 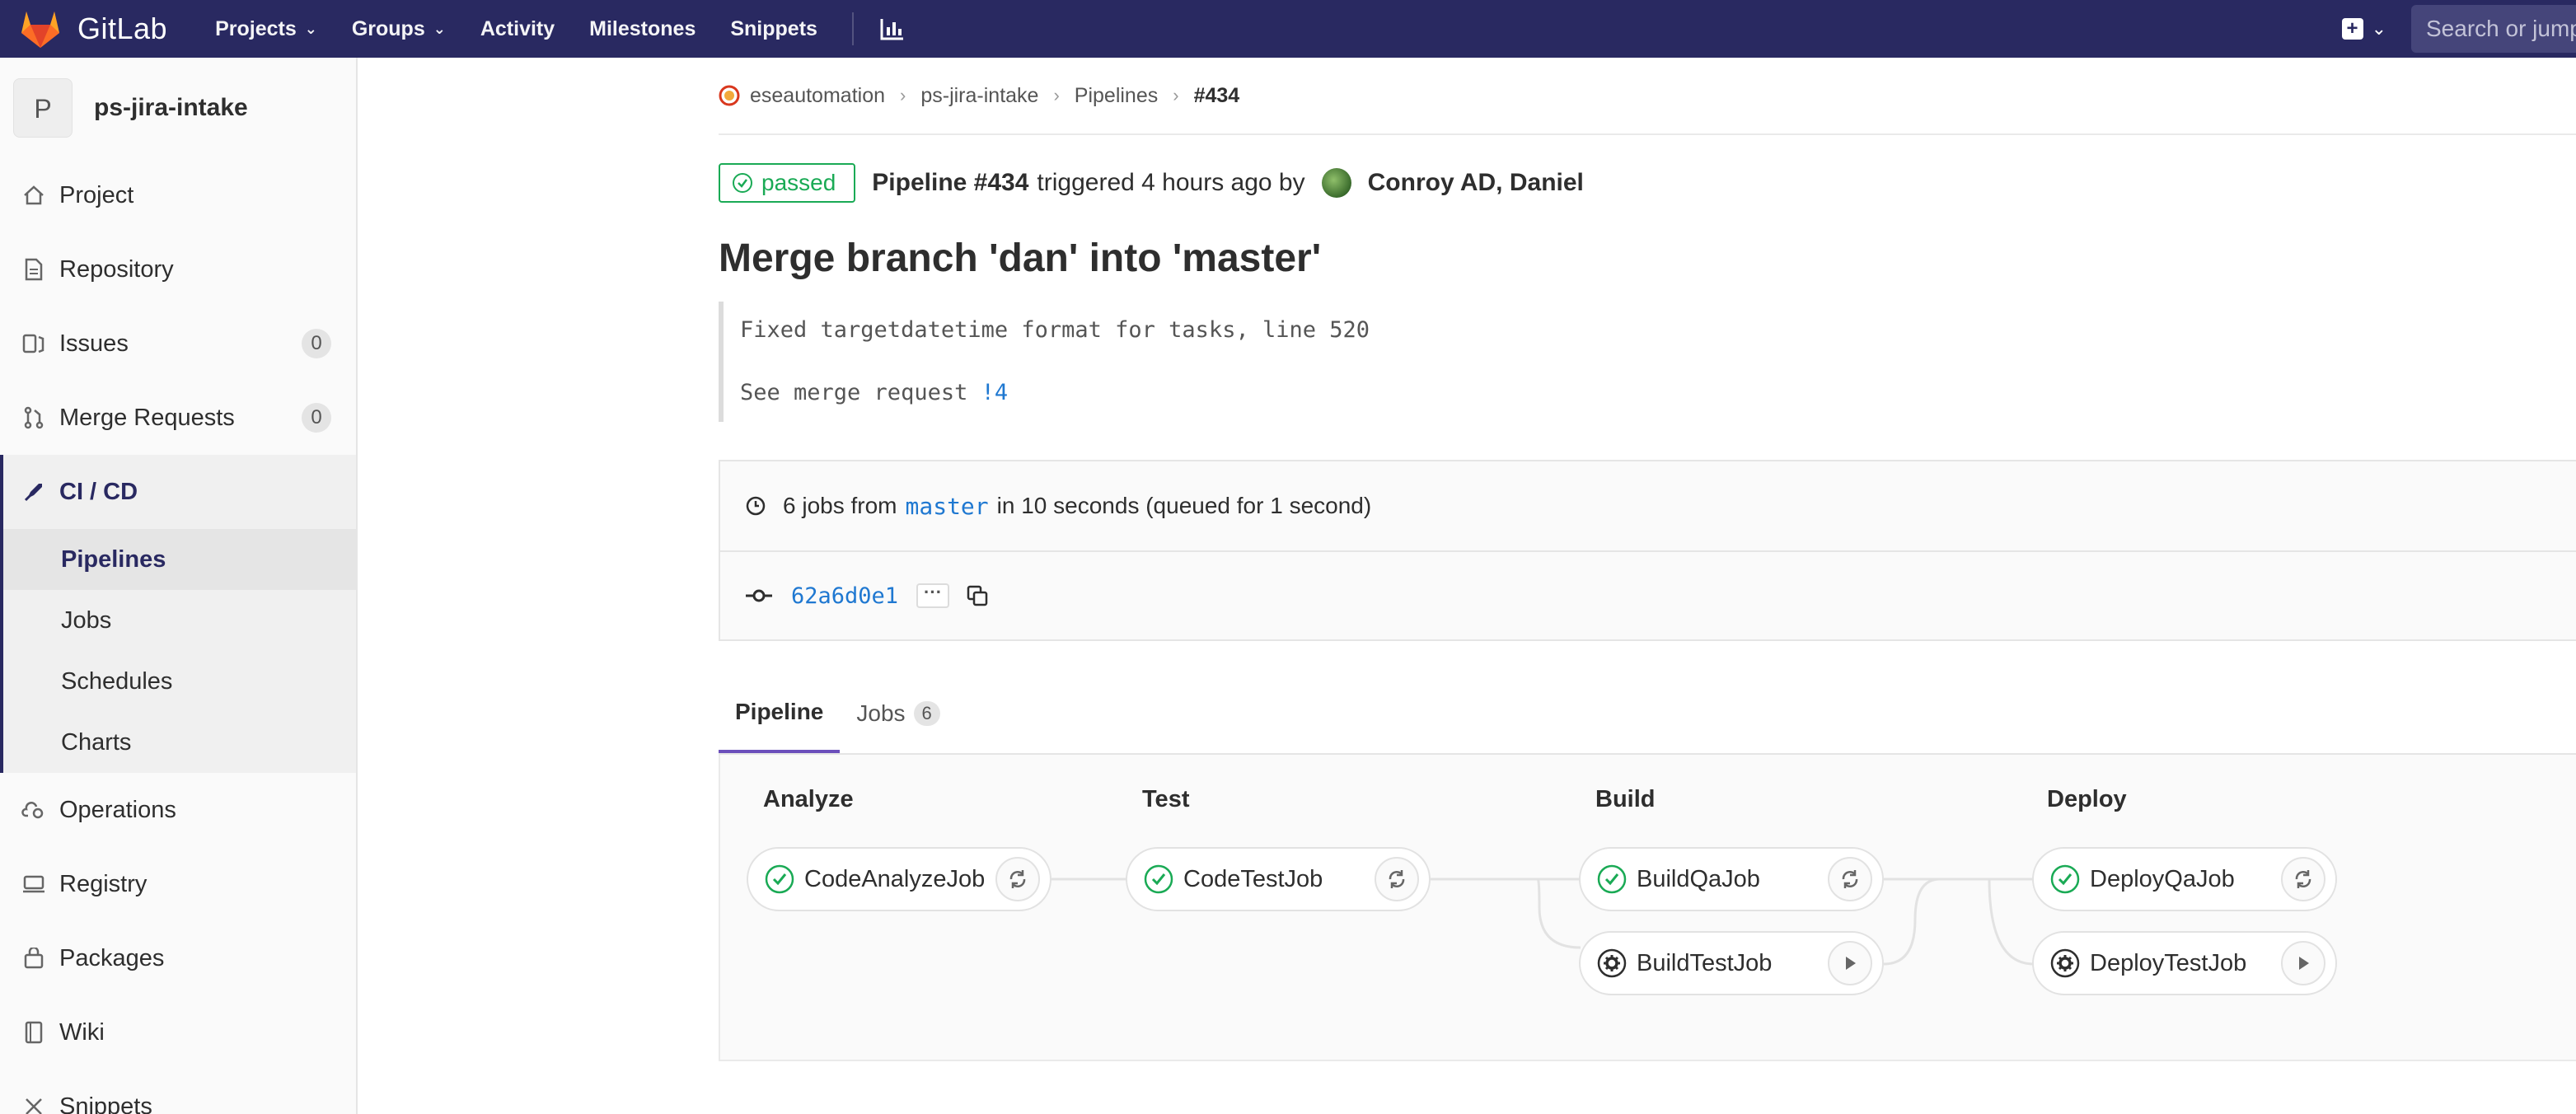 I want to click on sidebar-item-snippets: Snippets, so click(x=178, y=1092).